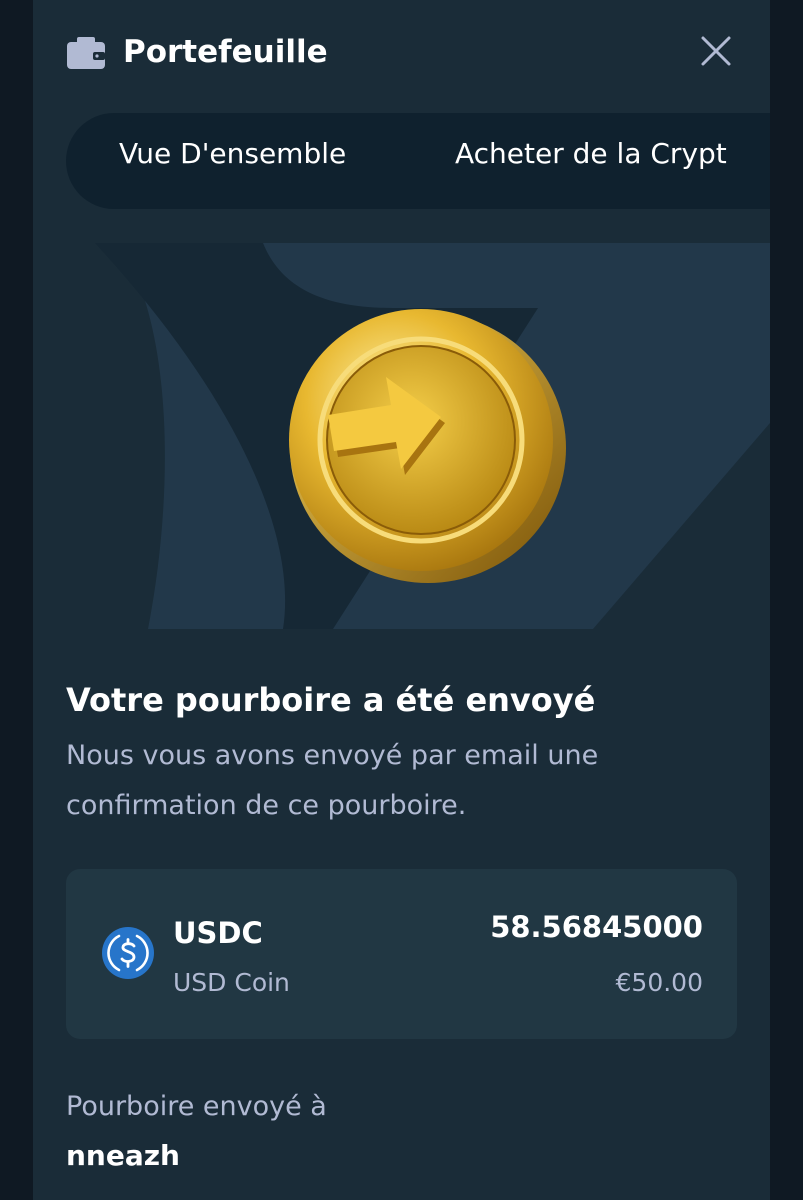 This screenshot has height=1200, width=803. I want to click on transaction-card: USDC USD Coin 58.56845000 €50.00, so click(401, 954).